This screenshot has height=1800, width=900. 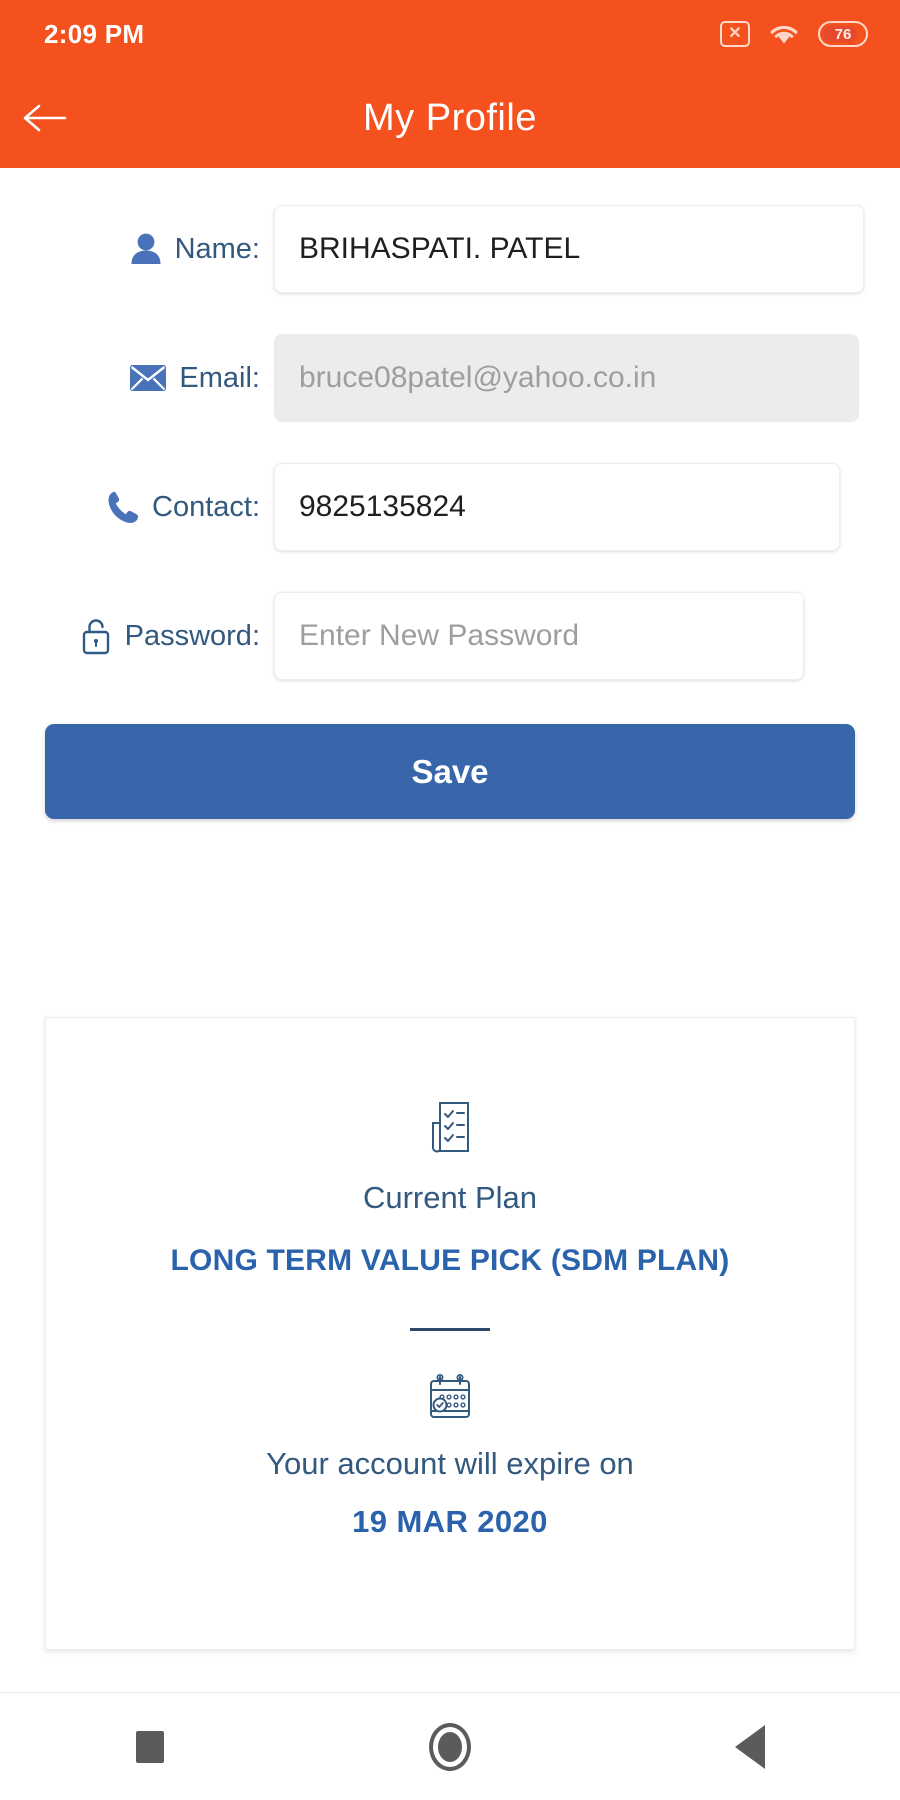 I want to click on email-label: Email:, so click(x=219, y=377).